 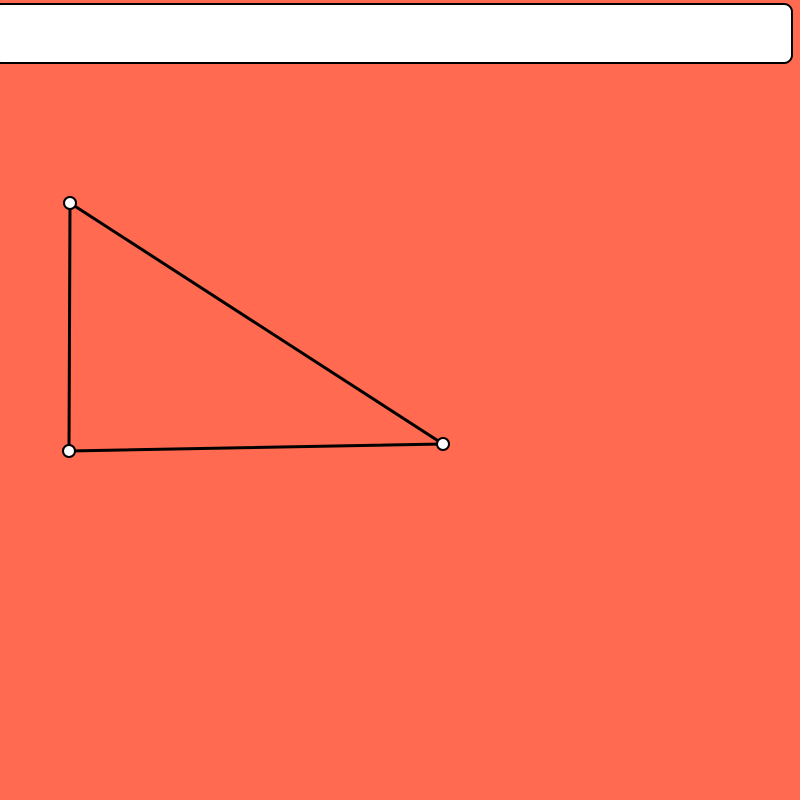 I want to click on vertex-handle-right, so click(x=443, y=444).